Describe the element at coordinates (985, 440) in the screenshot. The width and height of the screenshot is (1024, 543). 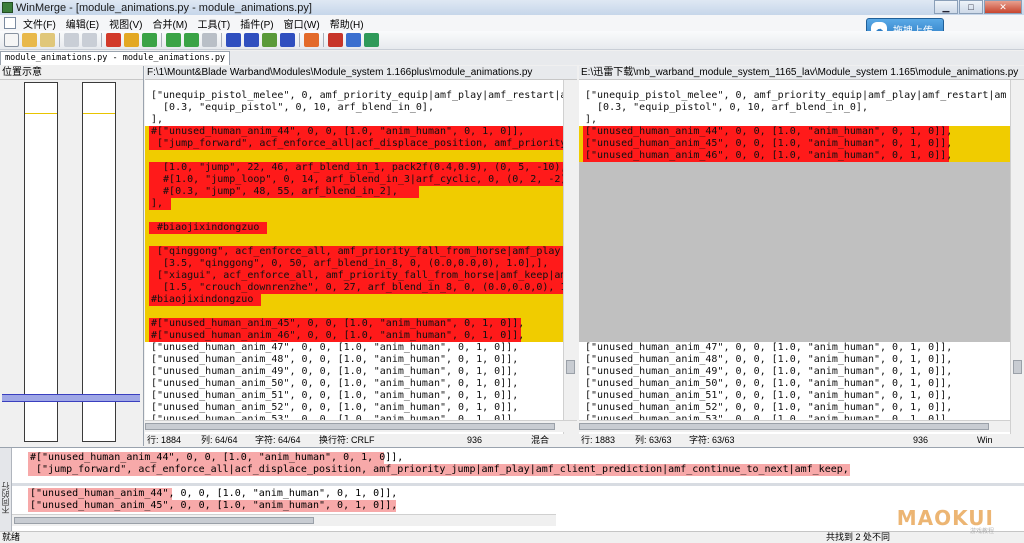
I see `right-status-mode: Win` at that location.